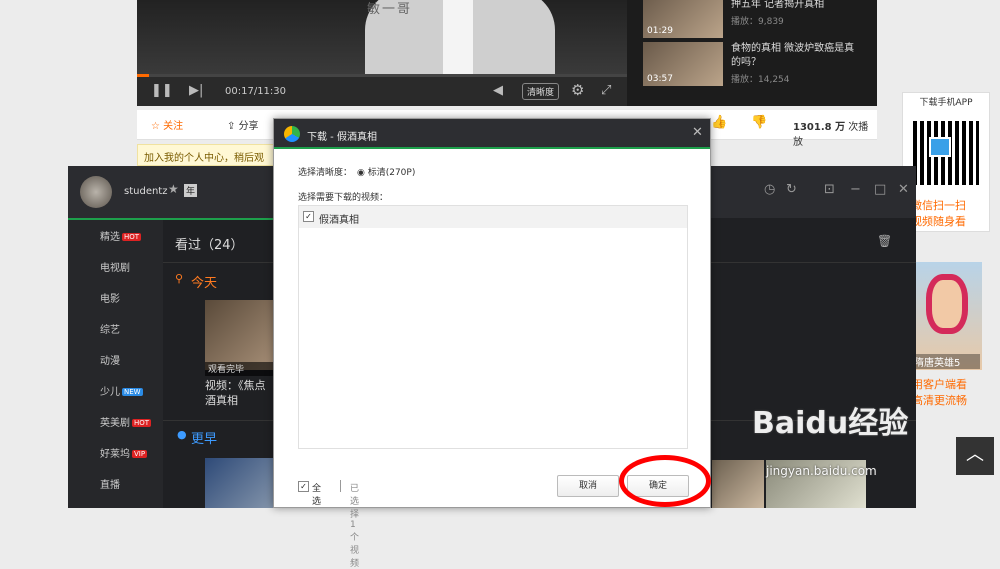  I want to click on drama-ad: 隋唐英雄5, so click(947, 316).